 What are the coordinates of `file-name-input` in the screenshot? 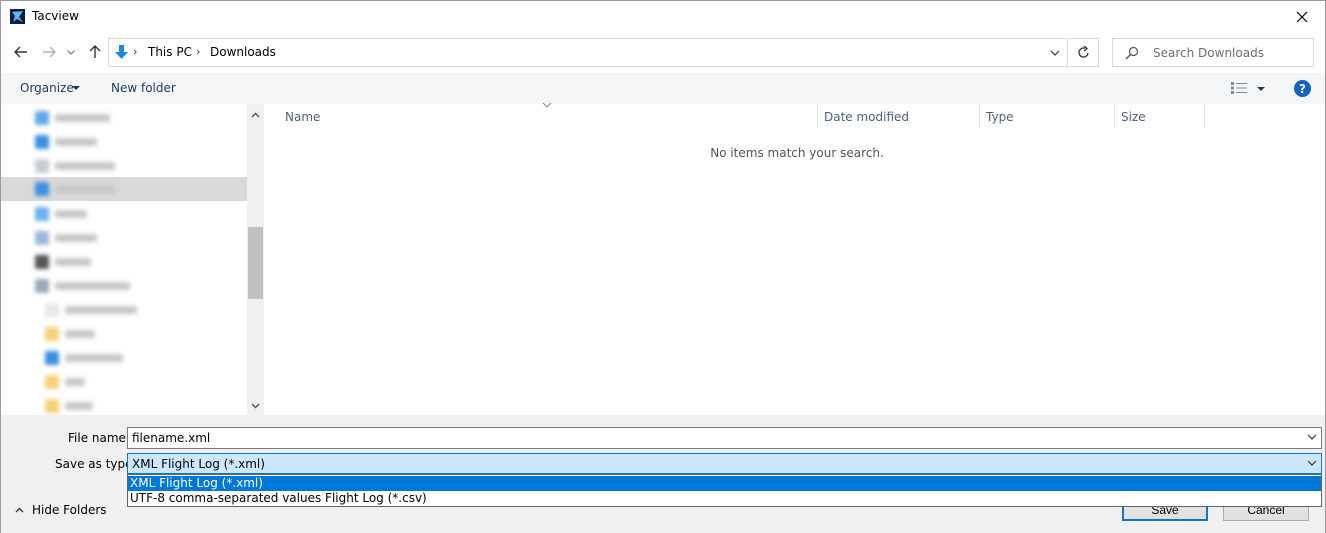 It's located at (713, 438).